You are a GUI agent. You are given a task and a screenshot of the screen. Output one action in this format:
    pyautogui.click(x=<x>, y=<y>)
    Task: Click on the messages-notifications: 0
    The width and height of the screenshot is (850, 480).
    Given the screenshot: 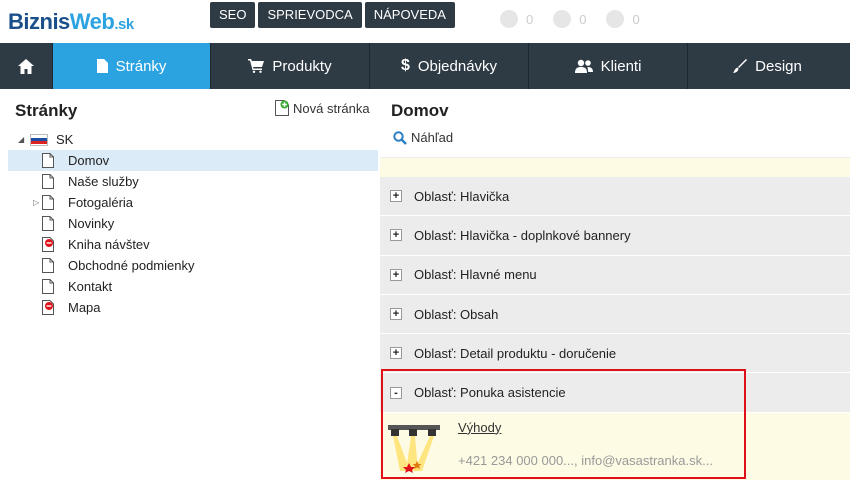 What is the action you would take?
    pyautogui.click(x=623, y=19)
    